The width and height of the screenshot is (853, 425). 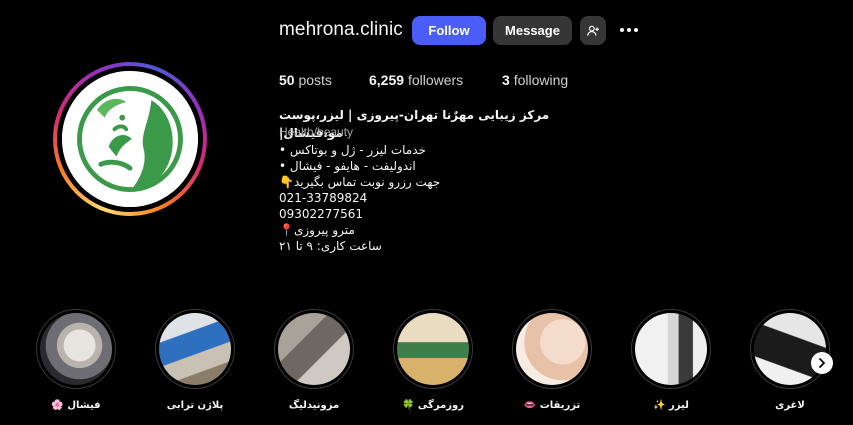 I want to click on highlight-facial: فیشال 🌸, so click(x=76, y=360).